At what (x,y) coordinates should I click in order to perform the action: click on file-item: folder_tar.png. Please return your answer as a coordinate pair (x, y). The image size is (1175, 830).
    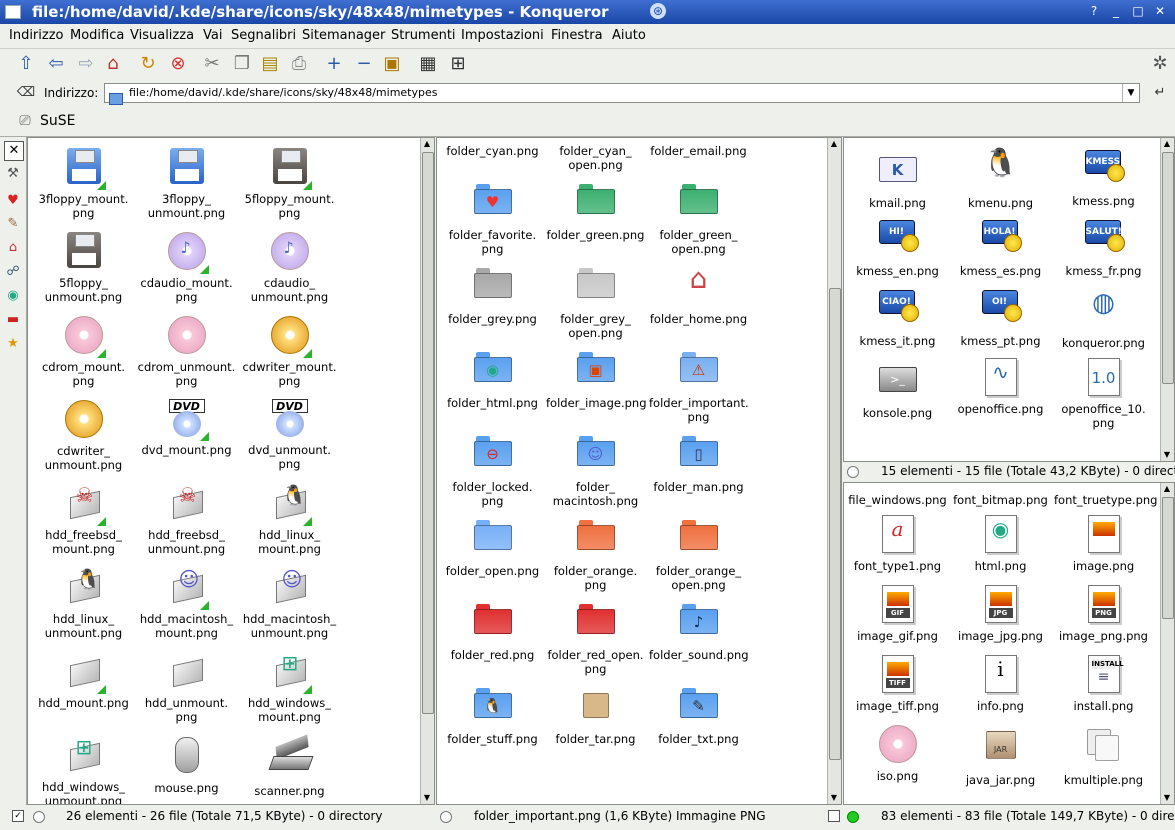
    Looking at the image, I should click on (595, 724).